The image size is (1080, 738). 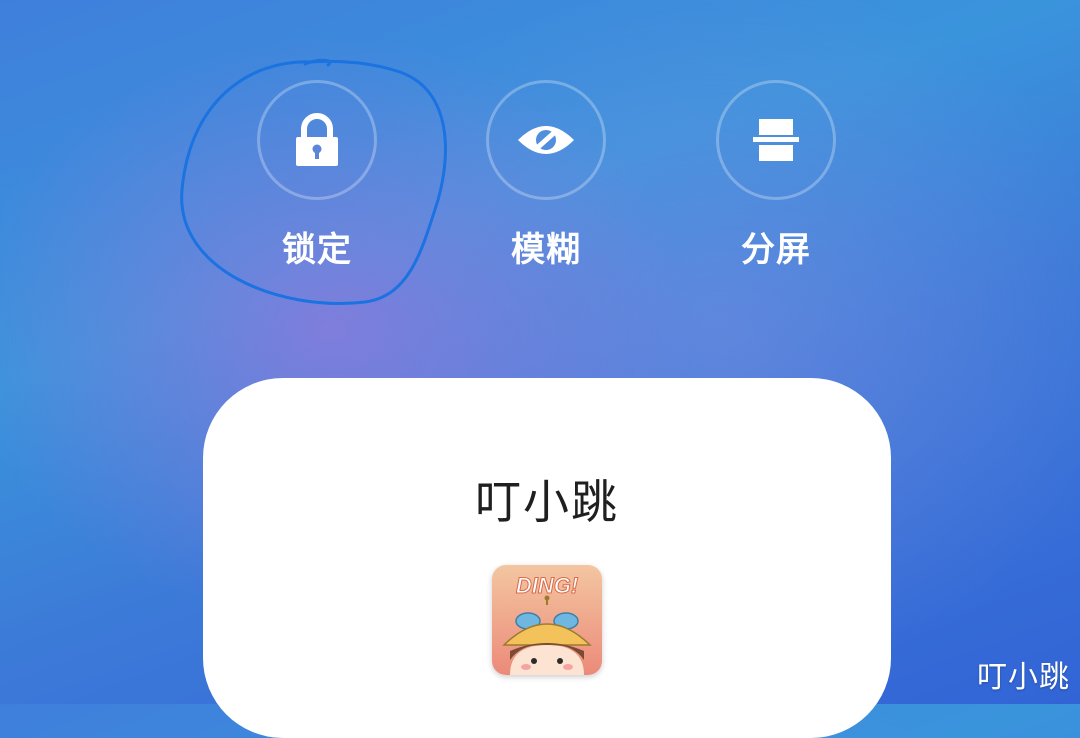 What do you see at coordinates (546, 250) in the screenshot?
I see `blur-label: 模糊` at bounding box center [546, 250].